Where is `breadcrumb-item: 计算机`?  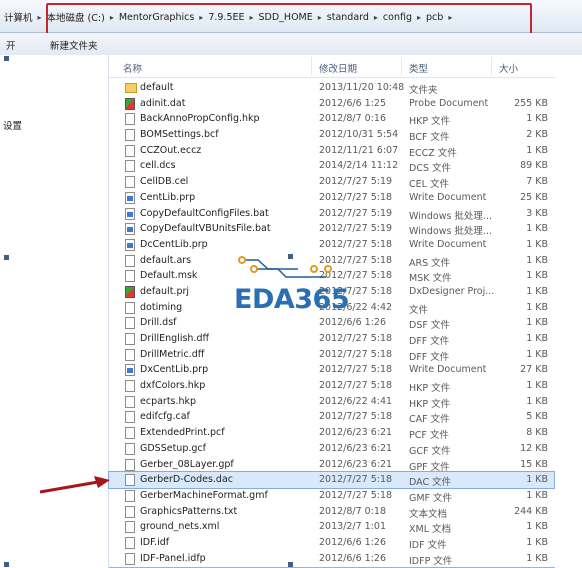 breadcrumb-item: 计算机 is located at coordinates (18, 17).